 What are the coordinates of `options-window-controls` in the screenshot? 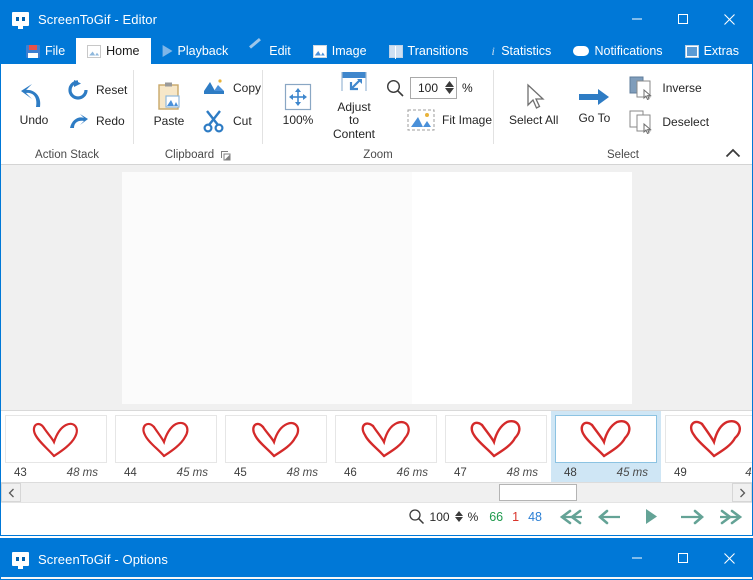 It's located at (683, 558).